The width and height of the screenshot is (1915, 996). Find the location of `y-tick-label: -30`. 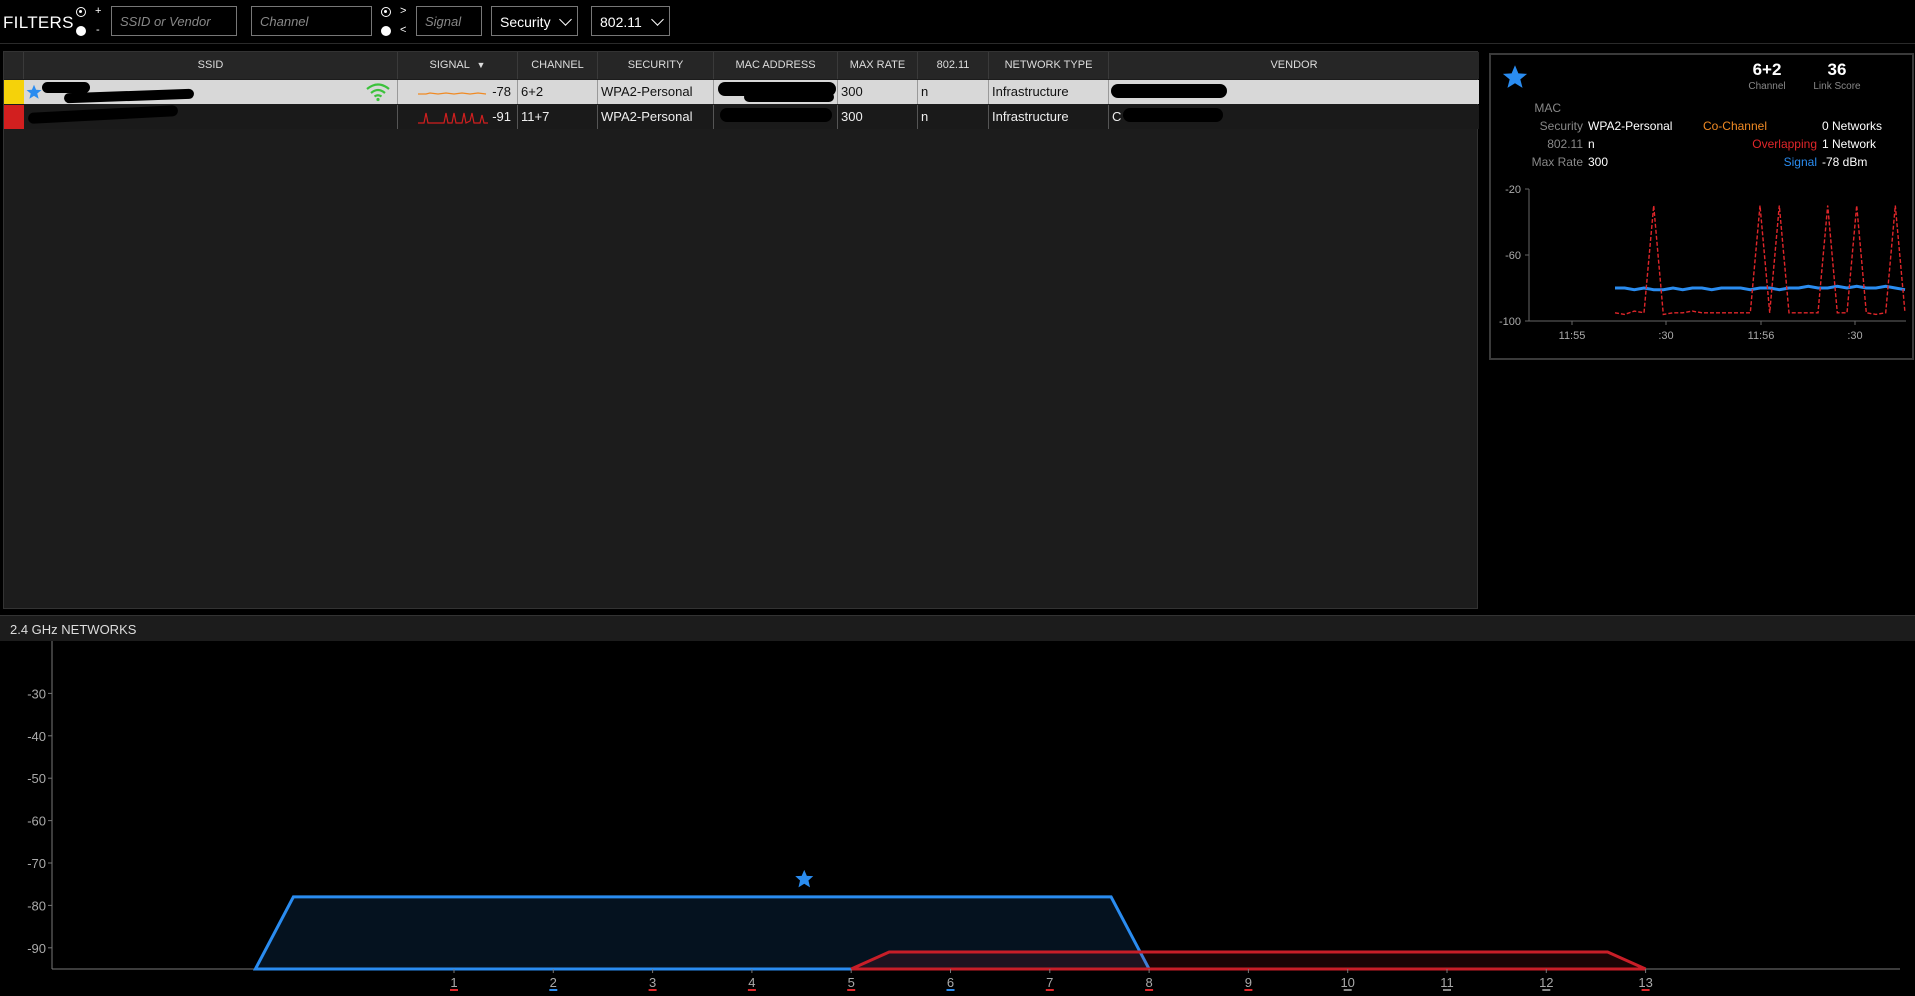

y-tick-label: -30 is located at coordinates (36, 693).